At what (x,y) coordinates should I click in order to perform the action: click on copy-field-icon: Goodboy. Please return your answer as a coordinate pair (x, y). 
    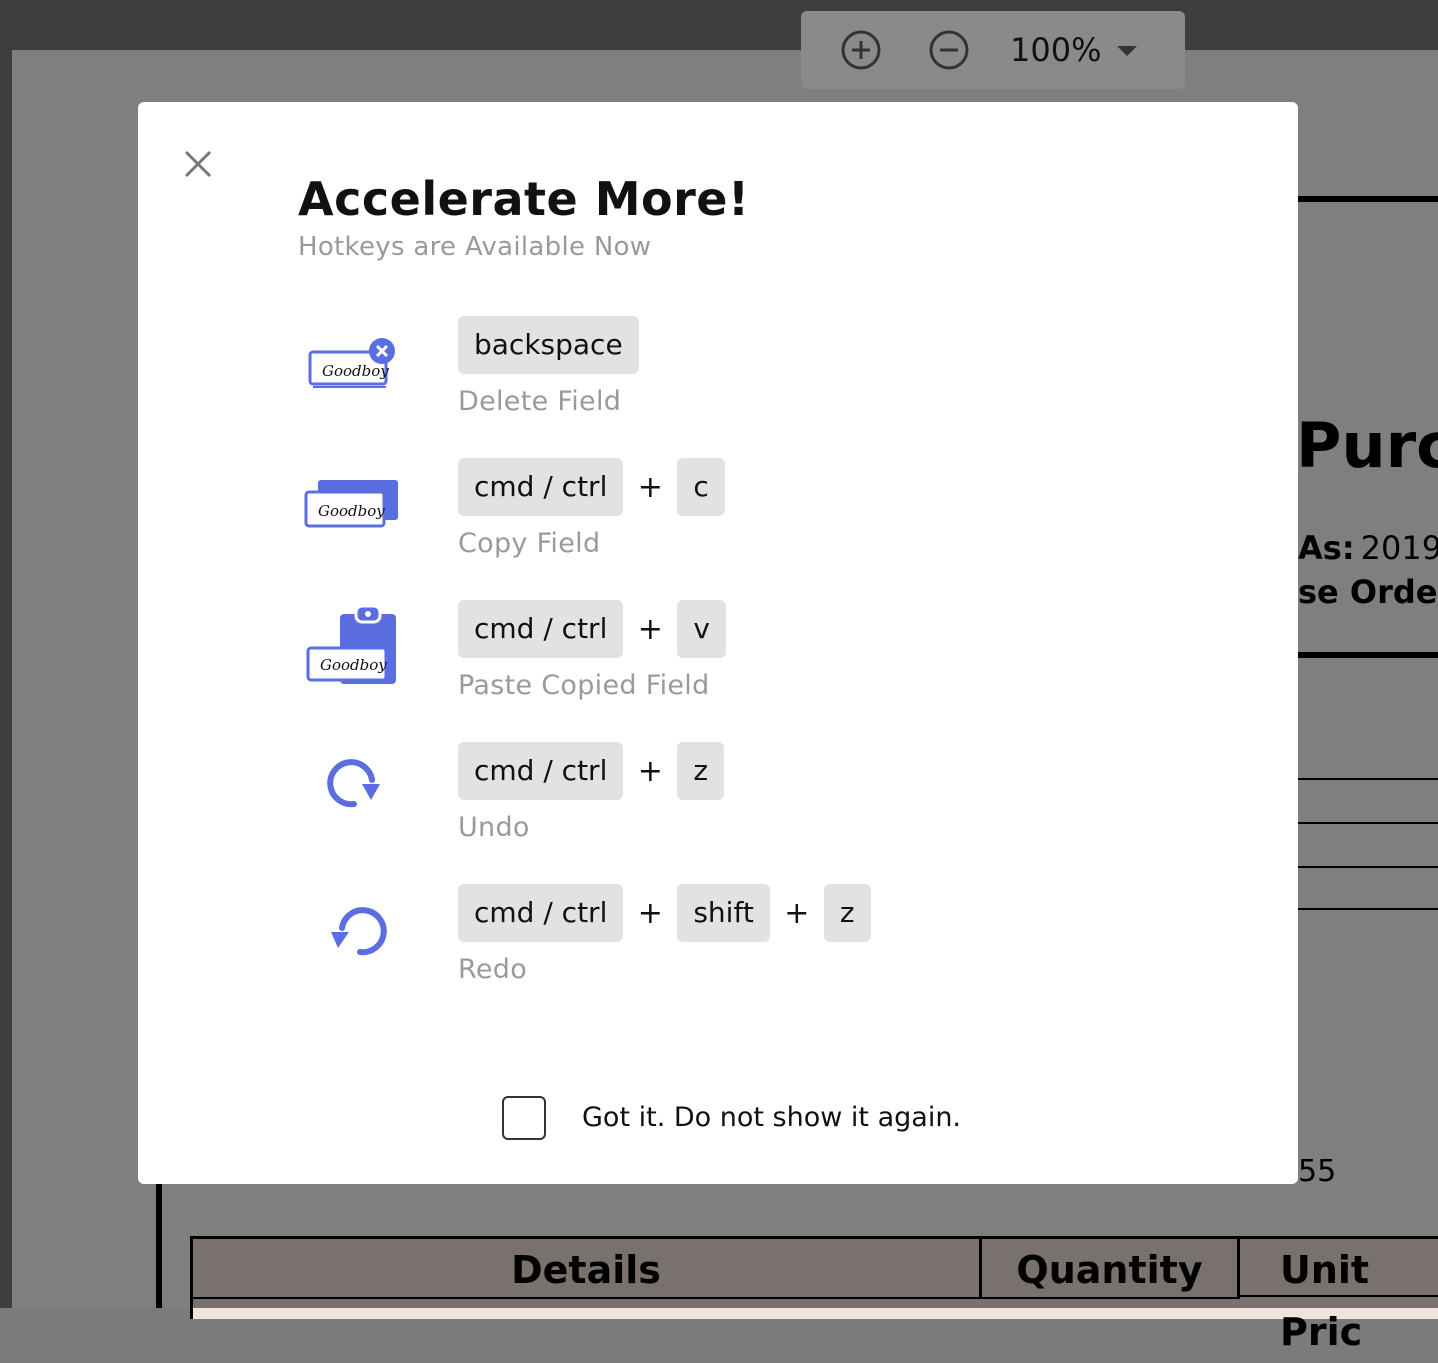
    Looking at the image, I should click on (353, 513).